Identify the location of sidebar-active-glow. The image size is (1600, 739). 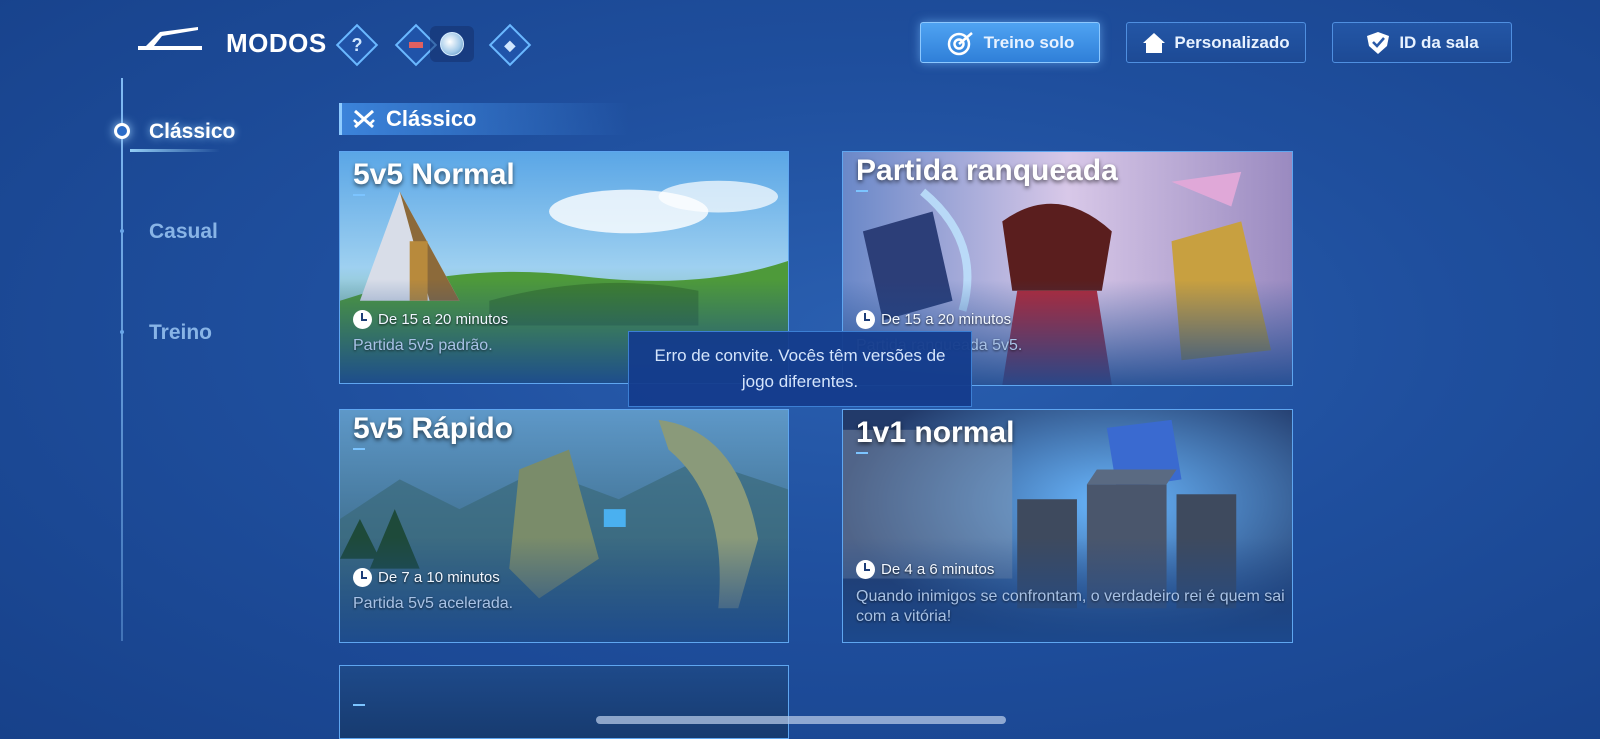
(175, 150).